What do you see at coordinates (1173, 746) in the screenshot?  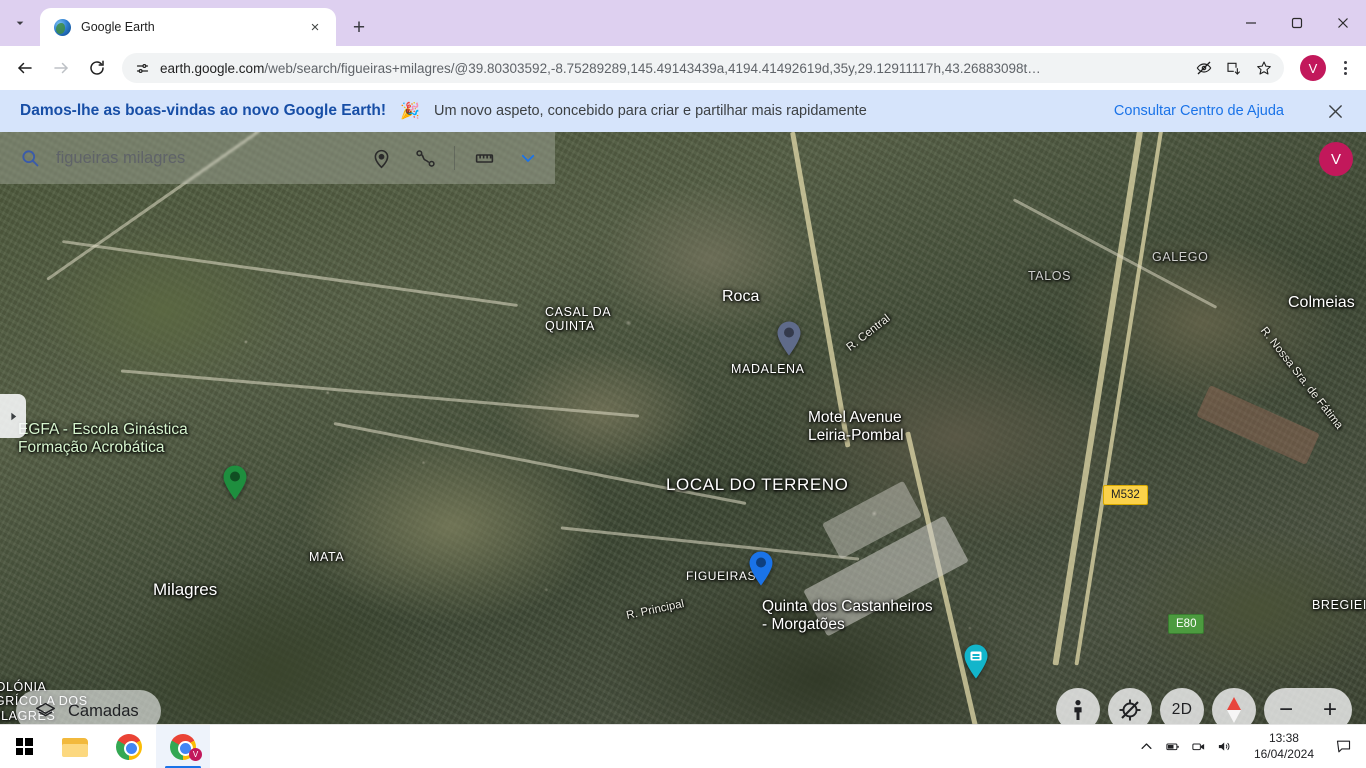 I see `battery-icon` at bounding box center [1173, 746].